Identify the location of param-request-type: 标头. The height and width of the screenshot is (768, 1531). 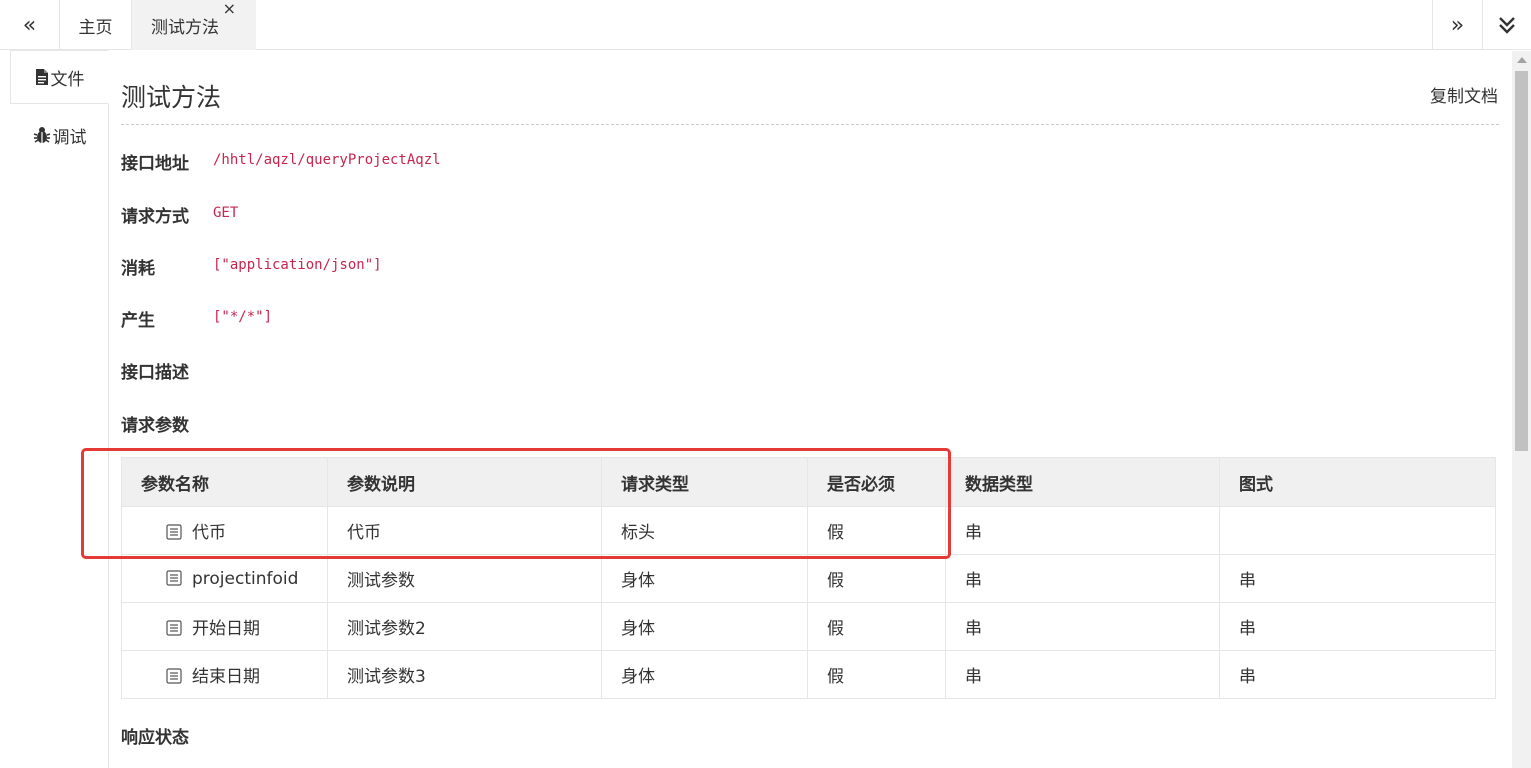
(704, 530).